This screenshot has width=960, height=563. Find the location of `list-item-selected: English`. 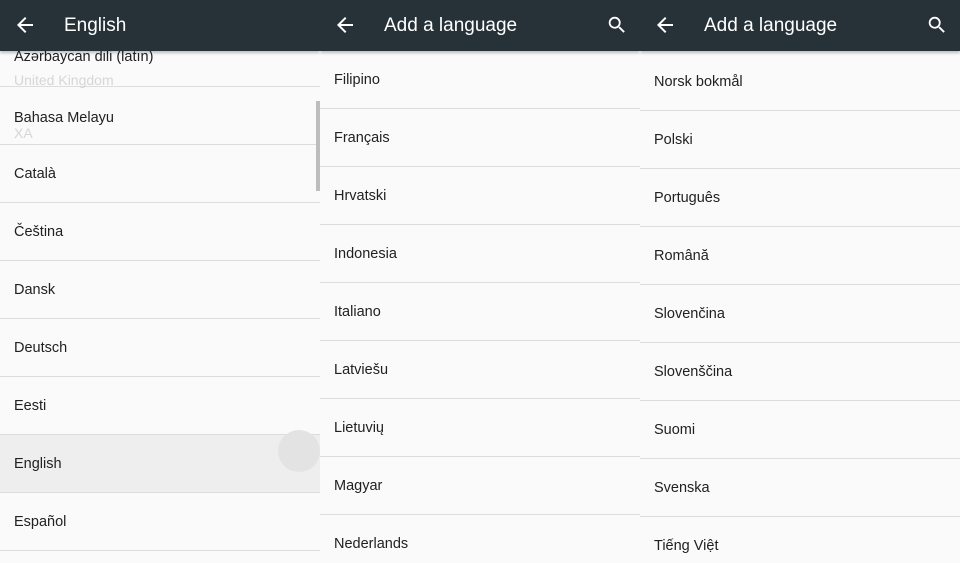

list-item-selected: English is located at coordinates (160, 464).